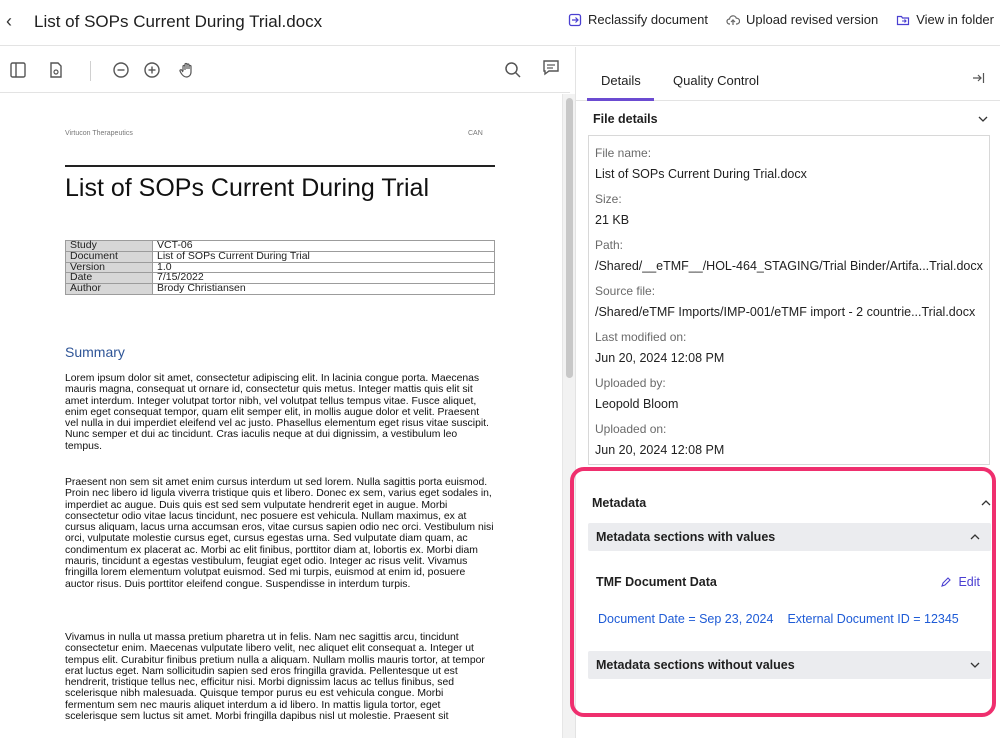 The height and width of the screenshot is (738, 1000). I want to click on path-label: Path:, so click(609, 245).